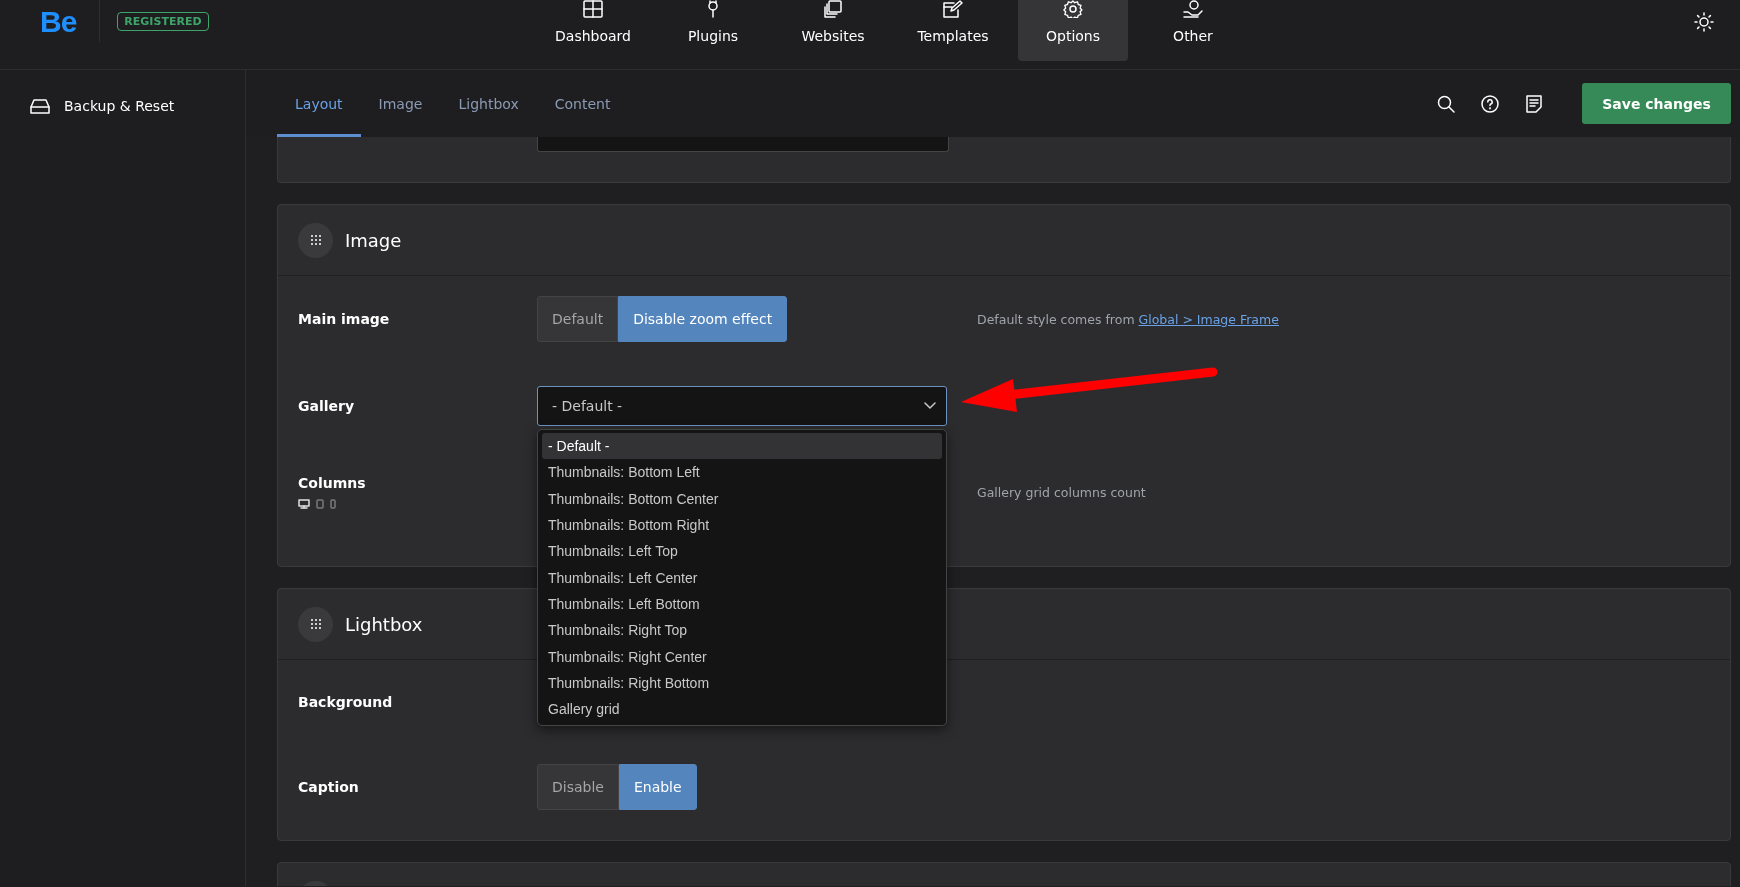 This screenshot has height=887, width=1740. What do you see at coordinates (344, 319) in the screenshot?
I see `field-label: Main image` at bounding box center [344, 319].